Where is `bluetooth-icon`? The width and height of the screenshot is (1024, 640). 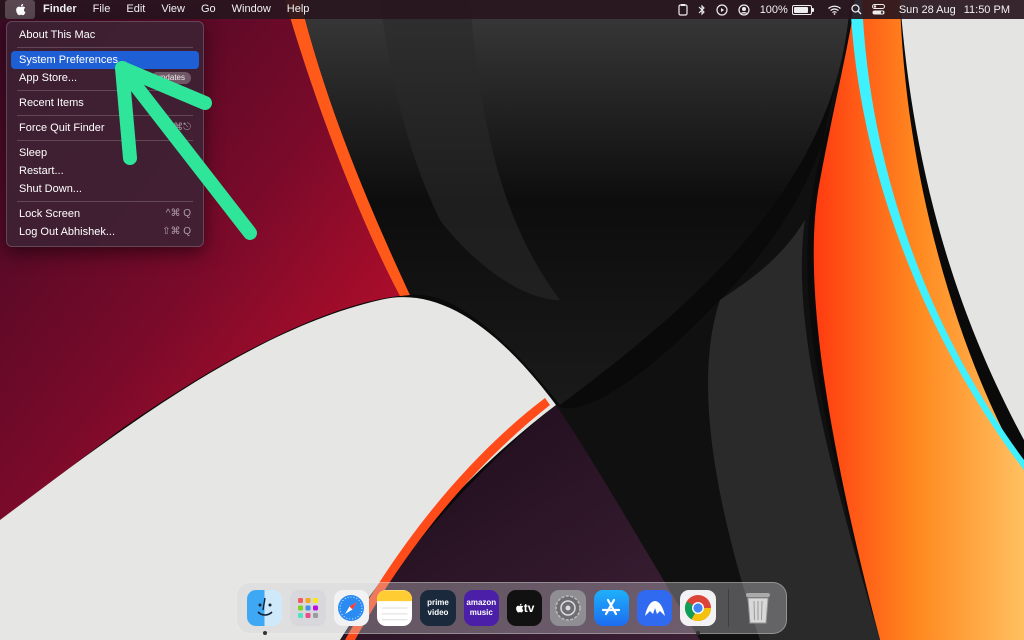 bluetooth-icon is located at coordinates (702, 10).